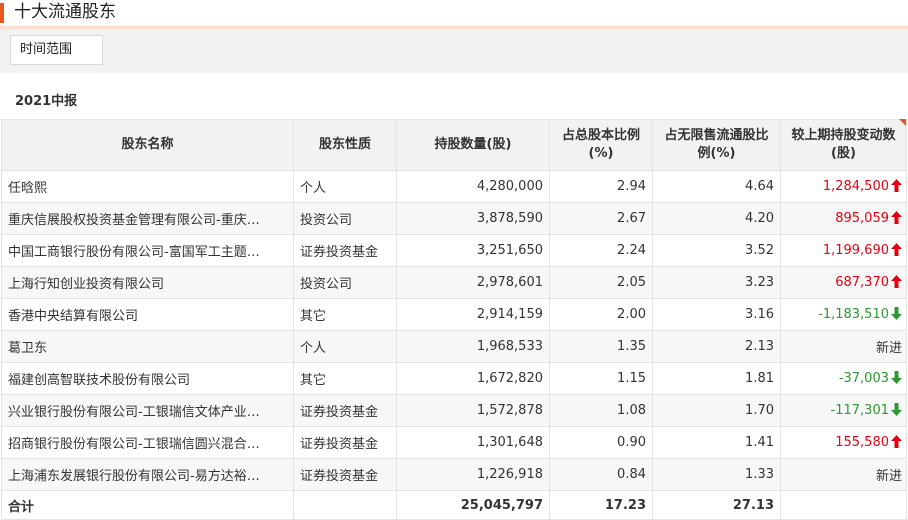  What do you see at coordinates (473, 282) in the screenshot?
I see `shares-held: 2,978,601` at bounding box center [473, 282].